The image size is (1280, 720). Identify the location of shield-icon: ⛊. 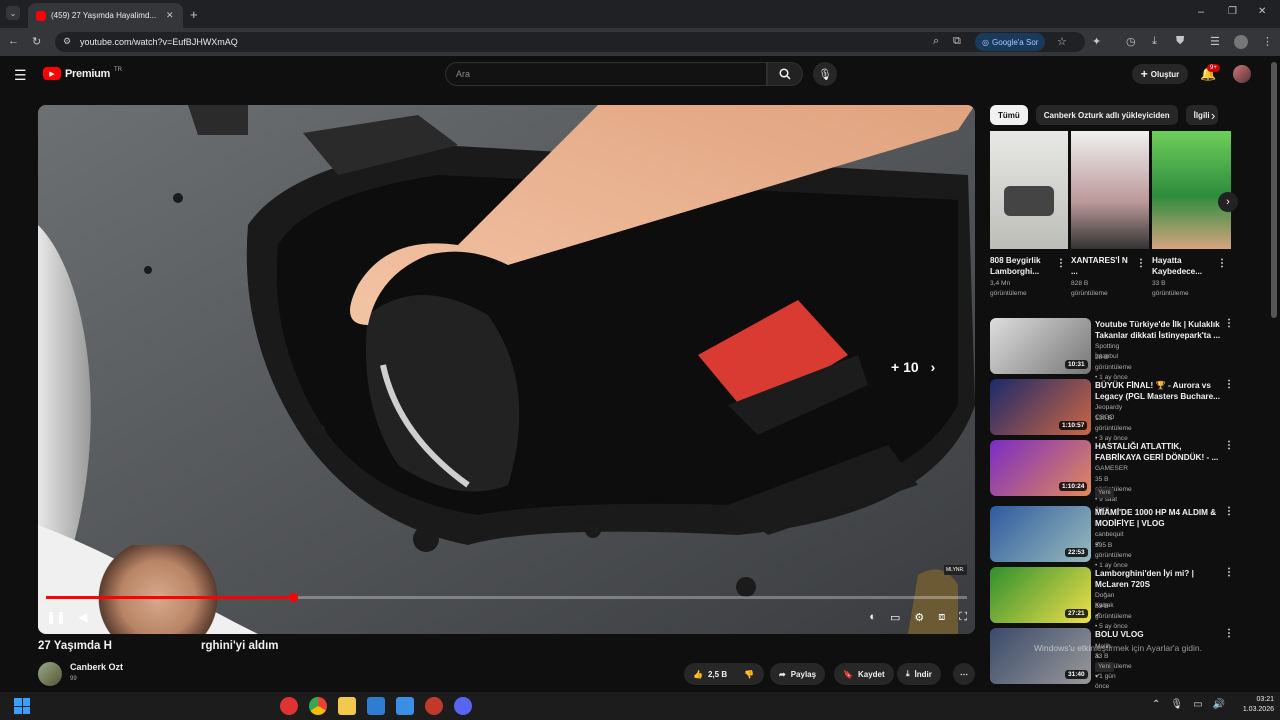
(1180, 41).